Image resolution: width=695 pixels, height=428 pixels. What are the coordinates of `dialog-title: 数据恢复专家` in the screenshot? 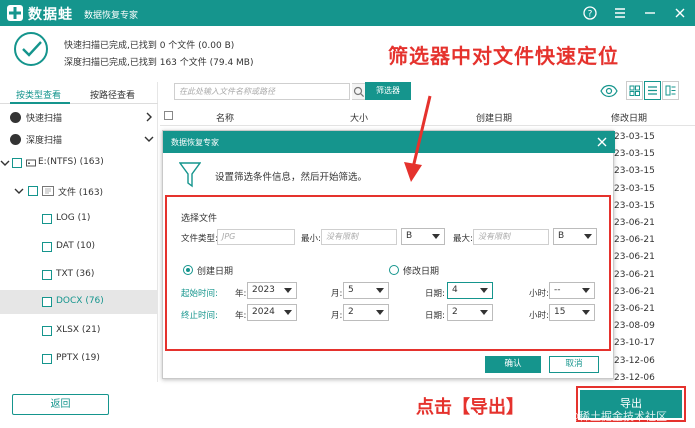 It's located at (195, 142).